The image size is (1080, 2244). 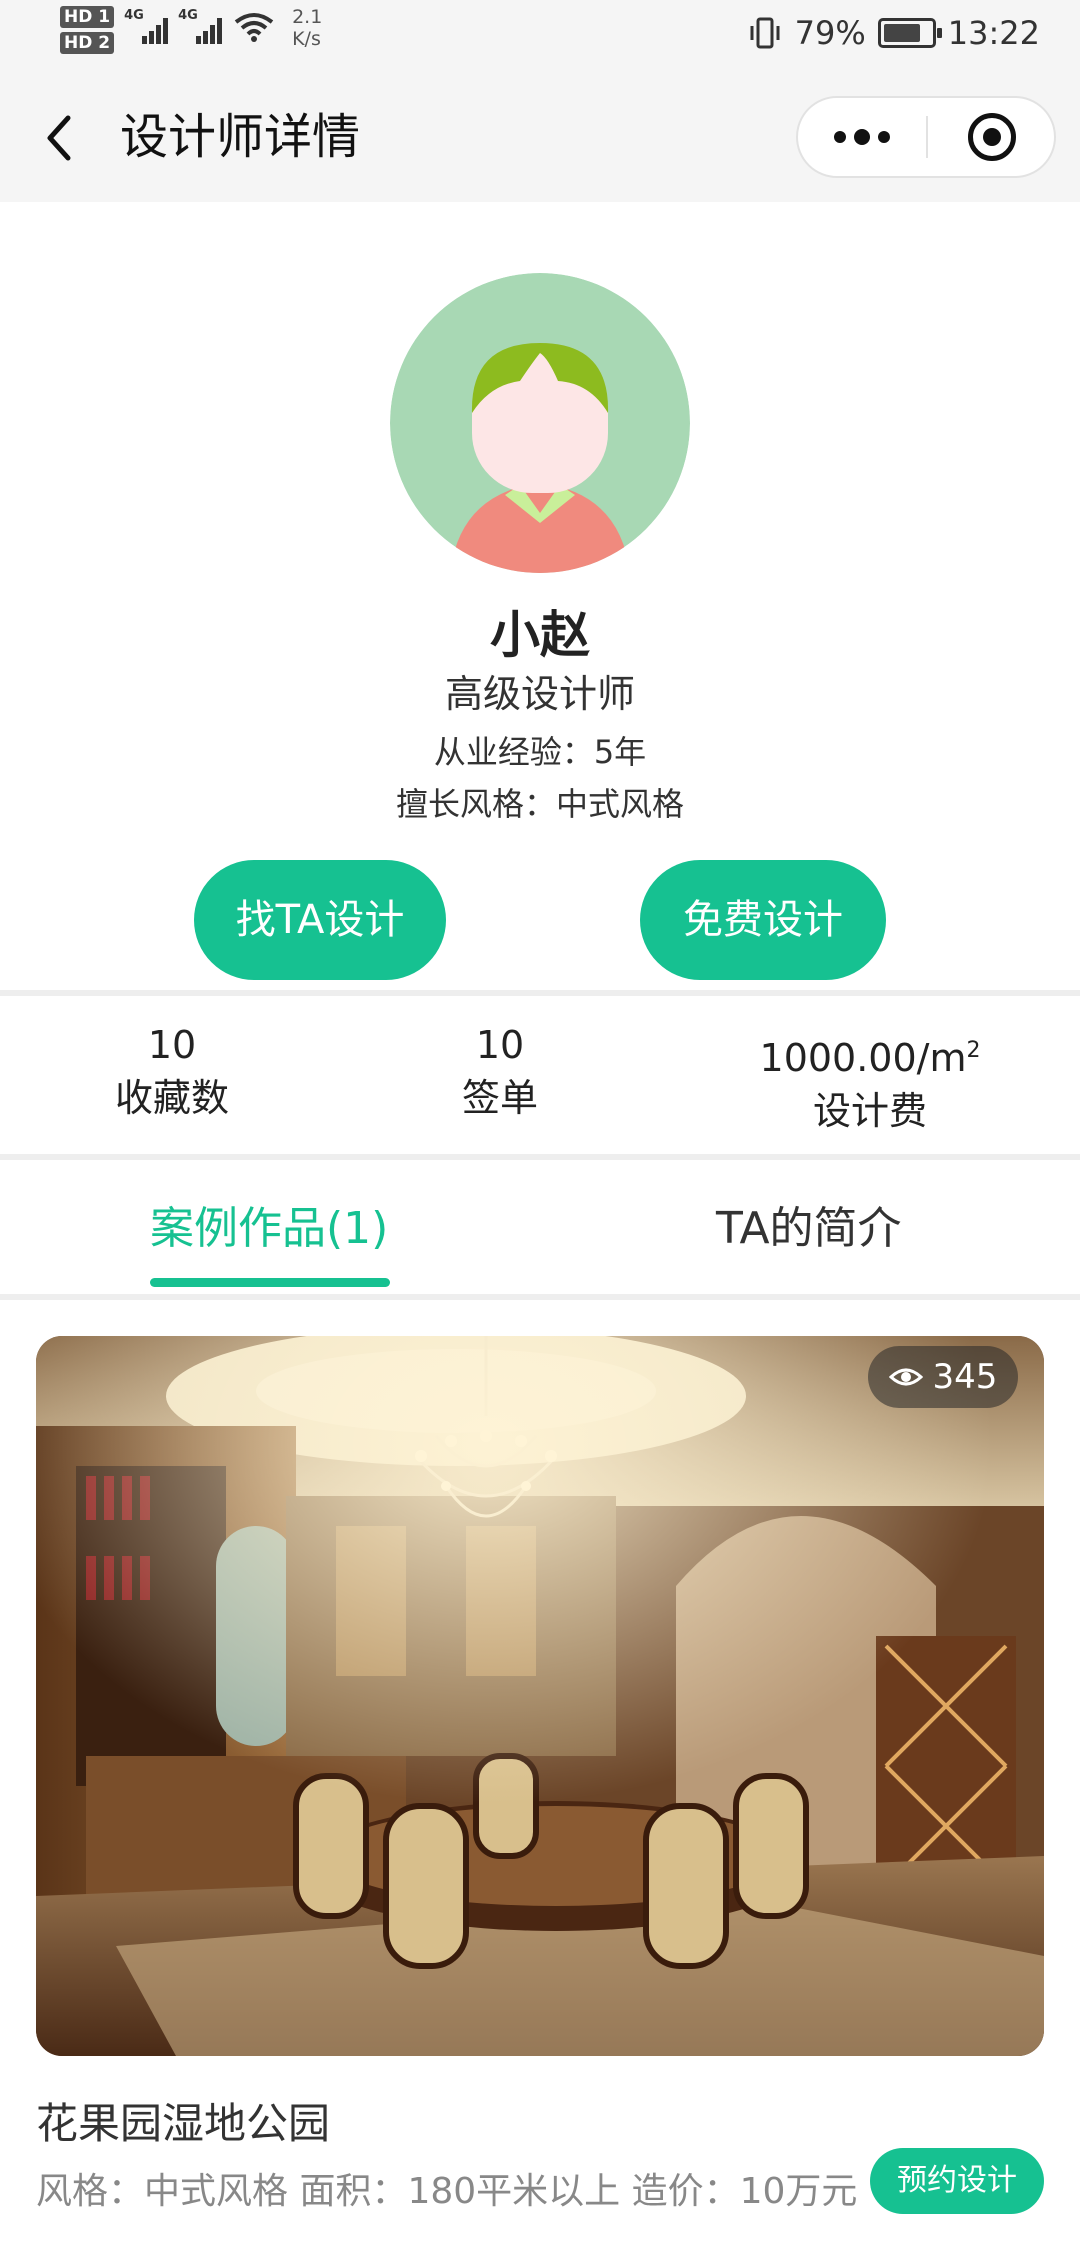 What do you see at coordinates (993, 33) in the screenshot?
I see `clock: 13:22` at bounding box center [993, 33].